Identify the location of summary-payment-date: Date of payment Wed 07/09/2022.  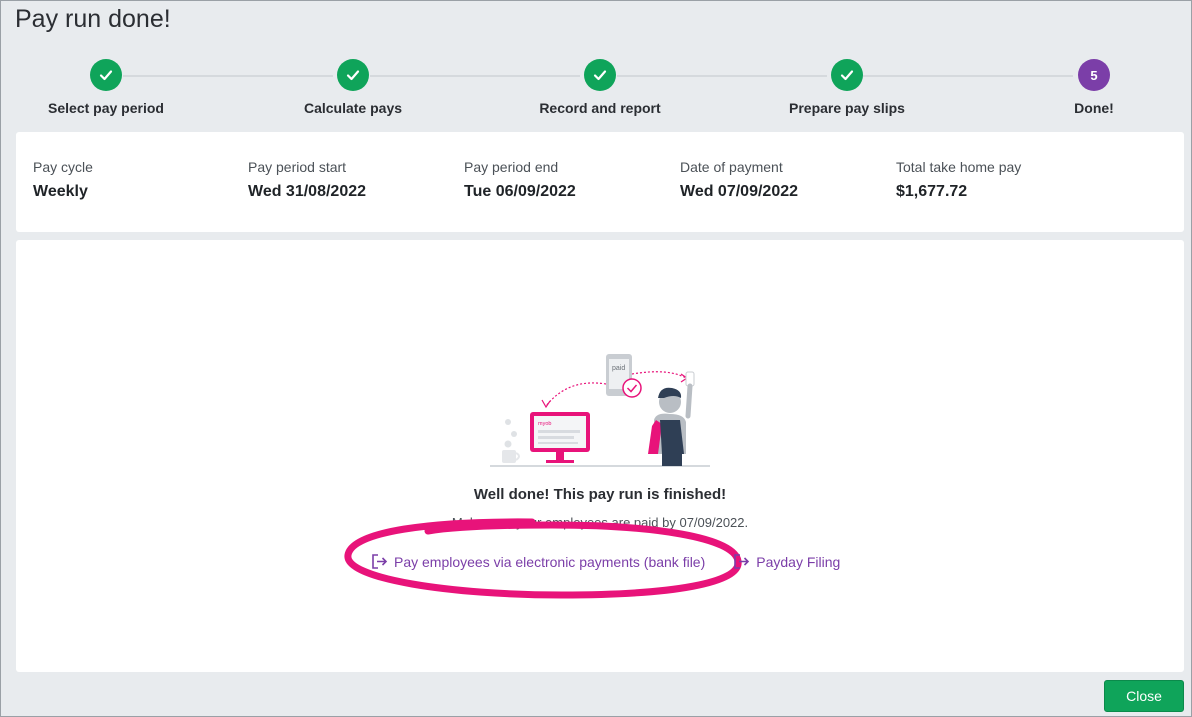
(739, 180).